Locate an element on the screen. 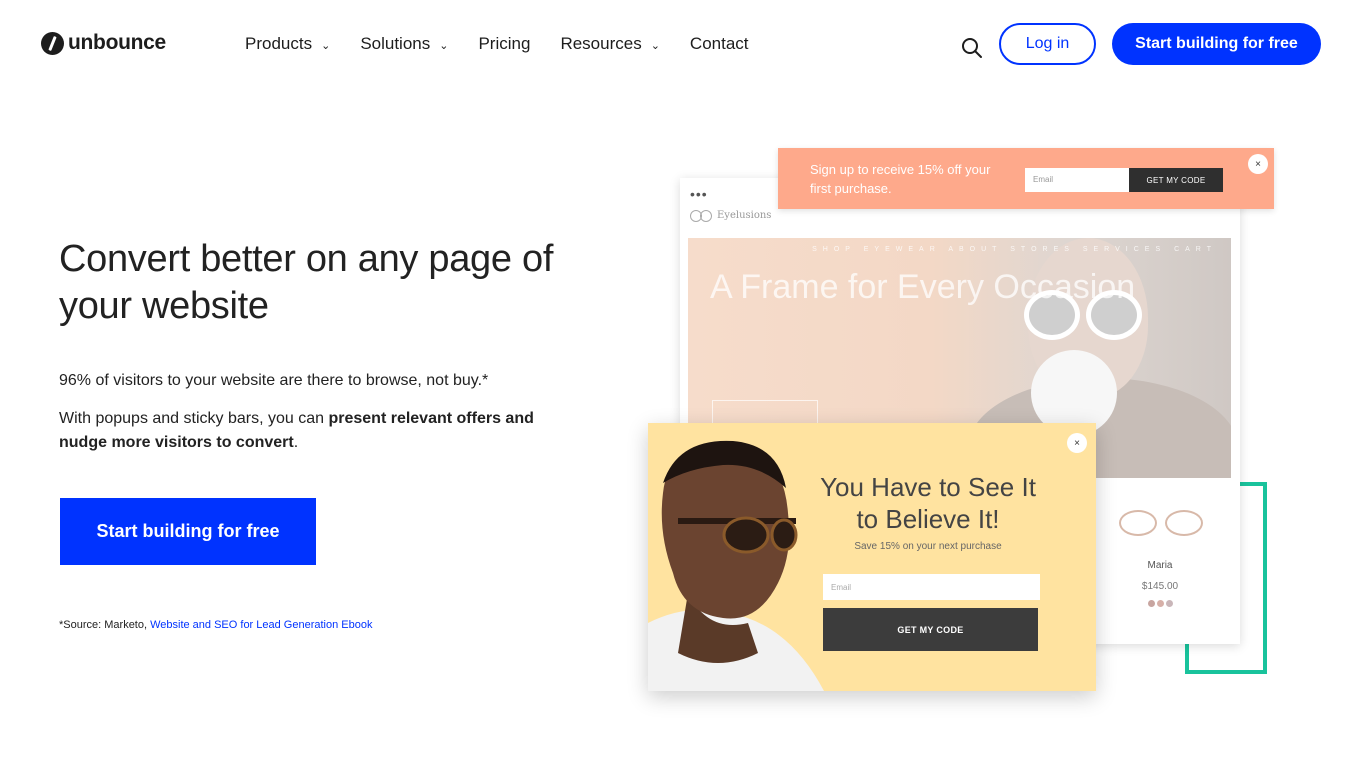 Image resolution: width=1362 pixels, height=766 pixels. nav-label: Products is located at coordinates (279, 43).